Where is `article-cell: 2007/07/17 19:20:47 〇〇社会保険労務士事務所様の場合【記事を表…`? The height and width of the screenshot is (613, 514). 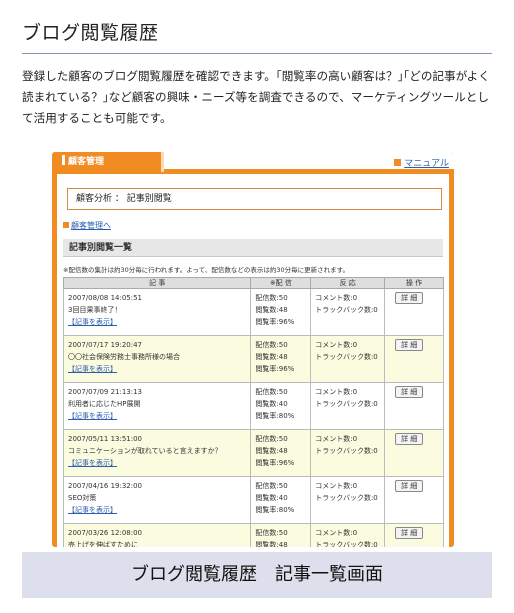 article-cell: 2007/07/17 19:20:47 〇〇社会保険労務士事務所様の場合【記事を表… is located at coordinates (157, 359).